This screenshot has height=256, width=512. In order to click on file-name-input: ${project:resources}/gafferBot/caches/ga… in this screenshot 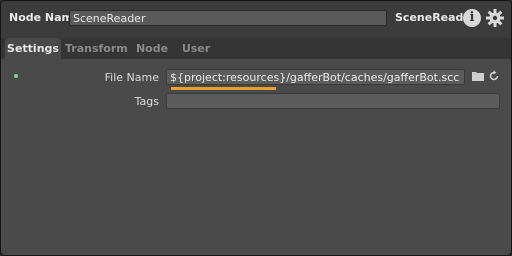, I will do `click(315, 77)`.